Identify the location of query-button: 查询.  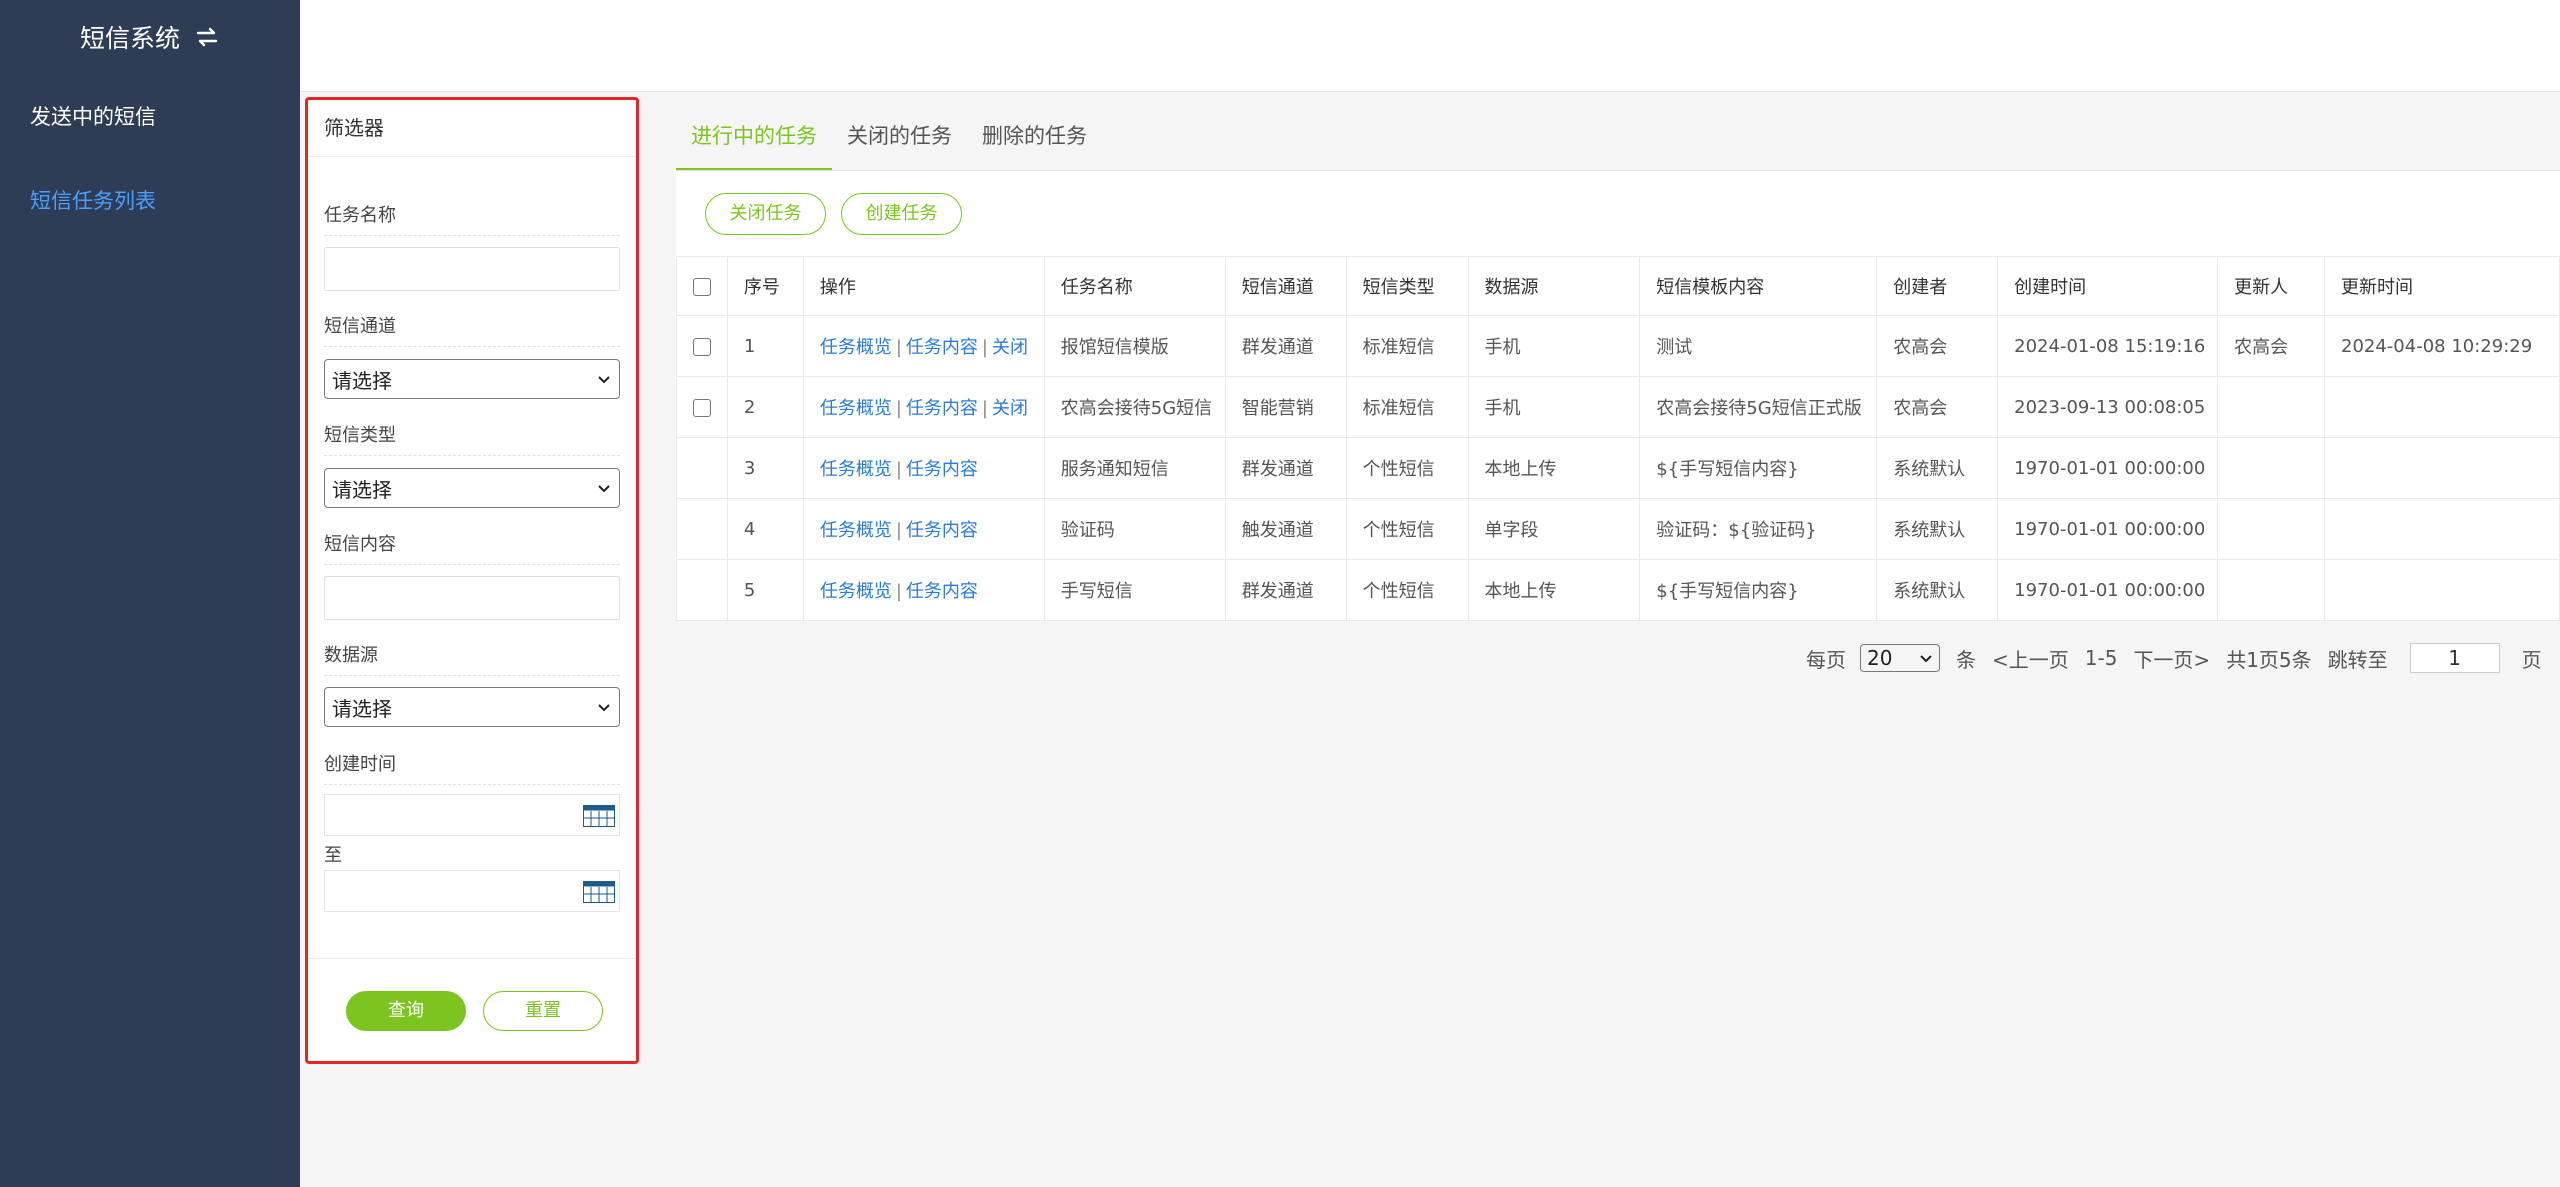
(406, 1011).